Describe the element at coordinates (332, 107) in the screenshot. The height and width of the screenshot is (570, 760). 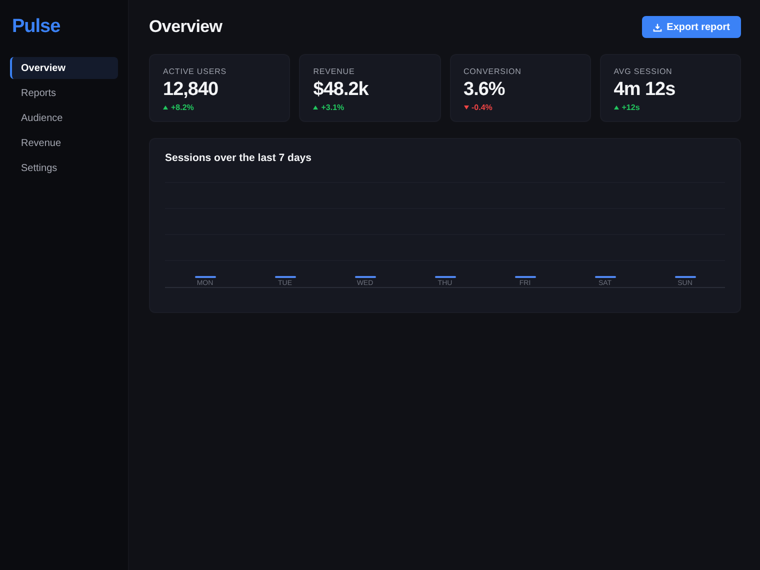
I see `stat-delta: +3.1%` at that location.